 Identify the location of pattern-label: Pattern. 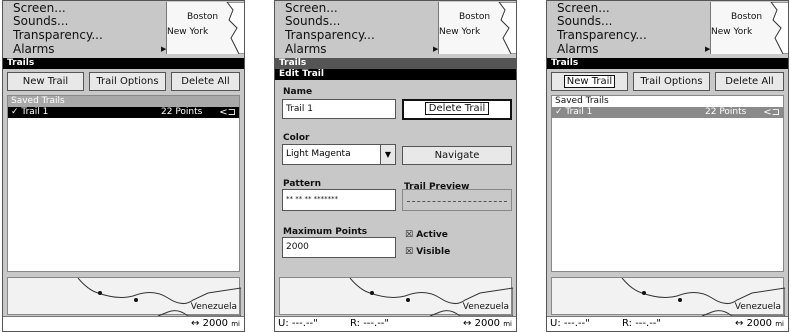
(302, 184).